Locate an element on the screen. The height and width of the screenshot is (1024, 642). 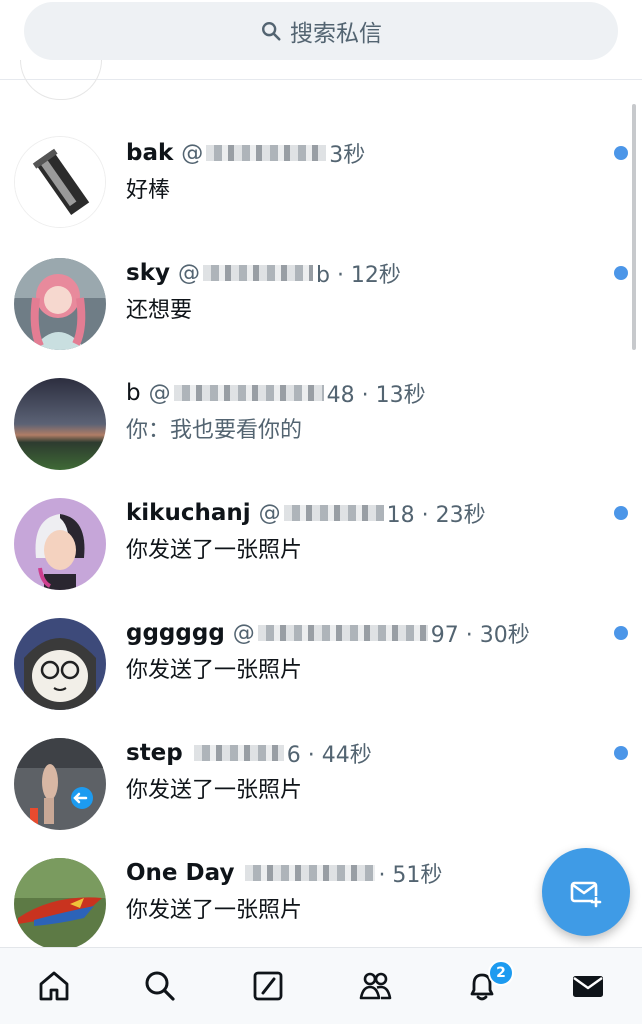
conversation-row: b @ 48 · 13秒 你：我也要看你的 is located at coordinates (321, 424).